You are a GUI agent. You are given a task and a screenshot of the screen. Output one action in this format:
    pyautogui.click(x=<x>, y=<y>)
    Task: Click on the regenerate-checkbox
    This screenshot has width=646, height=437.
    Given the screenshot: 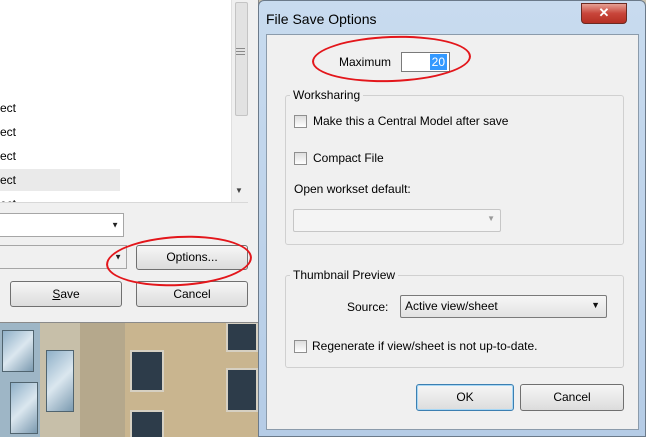 What is the action you would take?
    pyautogui.click(x=300, y=346)
    